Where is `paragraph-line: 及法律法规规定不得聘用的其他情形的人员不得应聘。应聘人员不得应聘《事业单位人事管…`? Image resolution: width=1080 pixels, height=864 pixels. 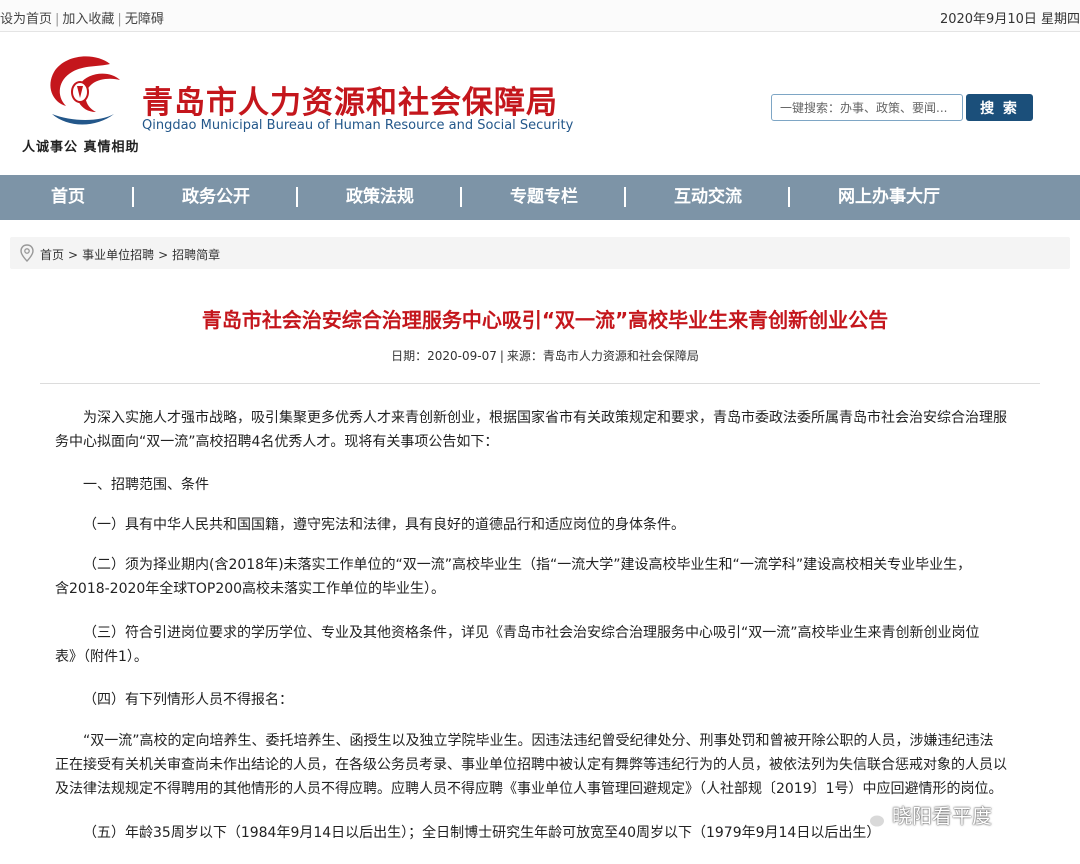
paragraph-line: 及法律法规规定不得聘用的其他情形的人员不得应聘。应聘人员不得应聘《事业单位人事管… is located at coordinates (529, 789).